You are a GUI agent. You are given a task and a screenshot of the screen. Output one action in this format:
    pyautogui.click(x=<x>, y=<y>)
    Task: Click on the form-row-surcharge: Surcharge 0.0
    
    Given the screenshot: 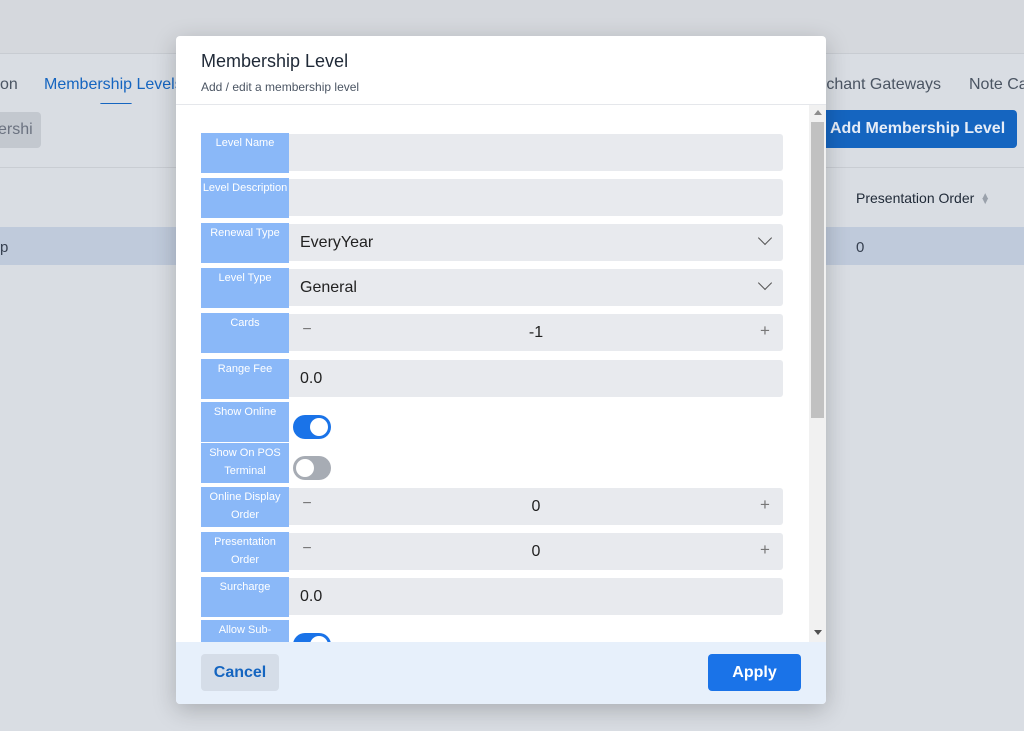 What is the action you would take?
    pyautogui.click(x=492, y=597)
    